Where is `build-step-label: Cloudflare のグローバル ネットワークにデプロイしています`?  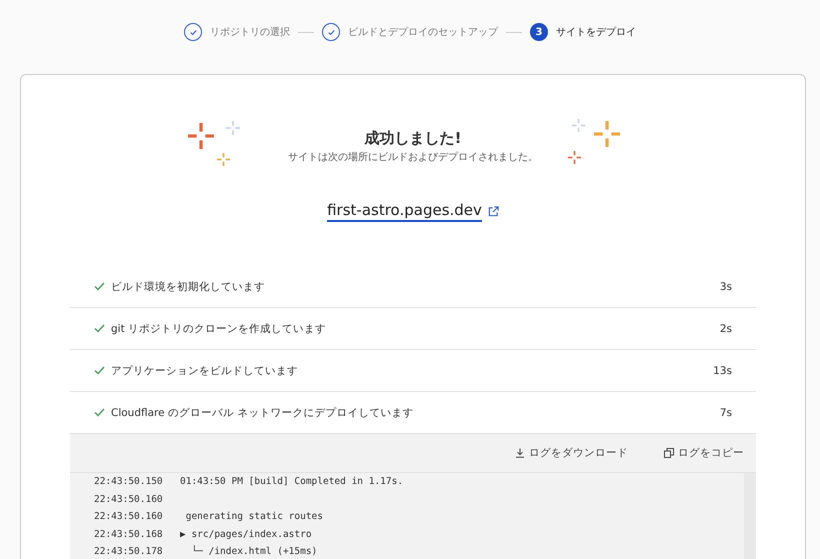
build-step-label: Cloudflare のグローバル ネットワークにデプロイしています is located at coordinates (262, 413).